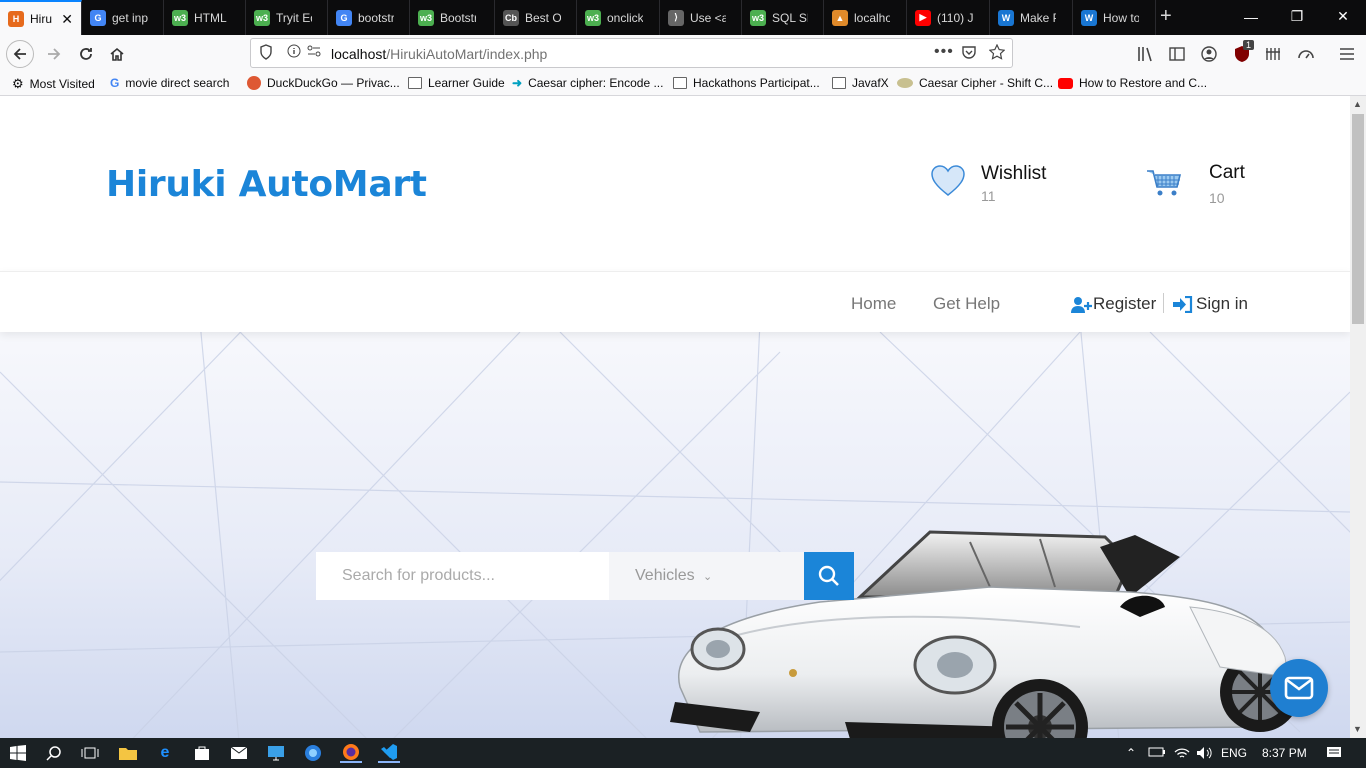 The height and width of the screenshot is (768, 1366). Describe the element at coordinates (294, 52) in the screenshot. I see `info-icon` at that location.